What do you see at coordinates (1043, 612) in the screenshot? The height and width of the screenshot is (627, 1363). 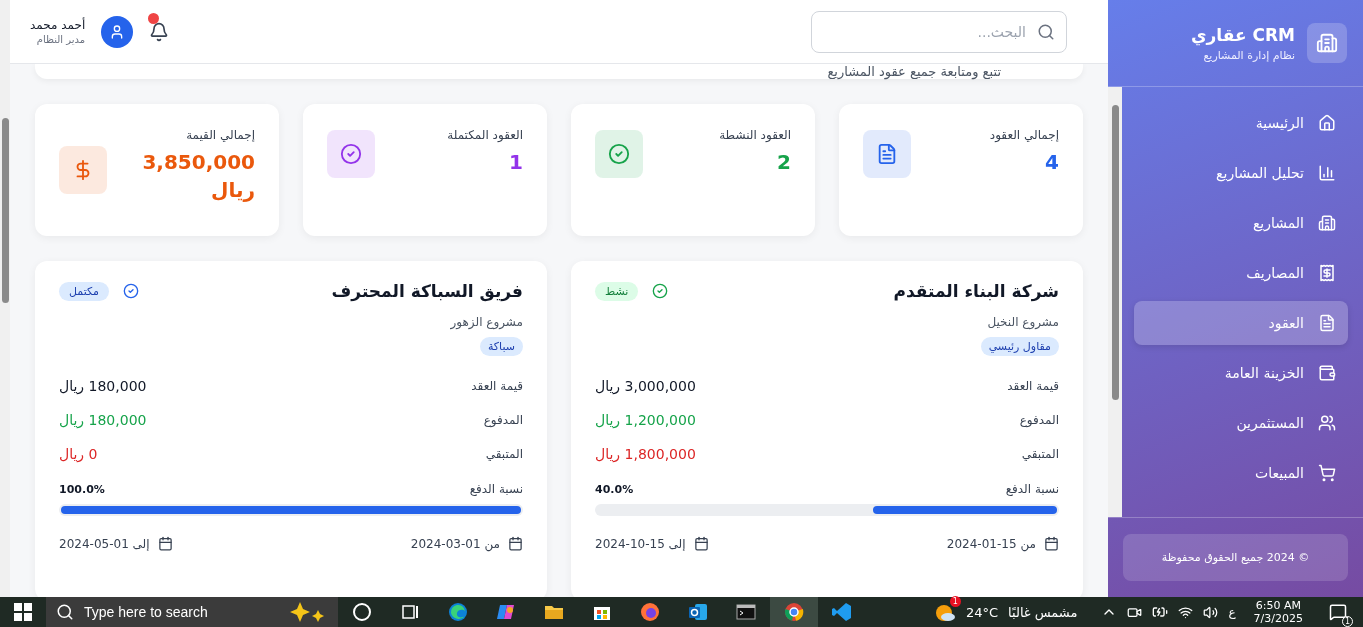 I see `weather-condition: مشمس غالبًا` at bounding box center [1043, 612].